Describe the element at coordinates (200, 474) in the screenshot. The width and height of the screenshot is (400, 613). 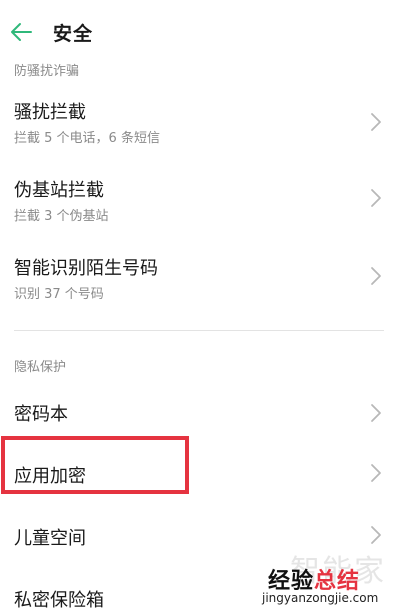
I see `menu-item-app-encryption: 应用加密` at that location.